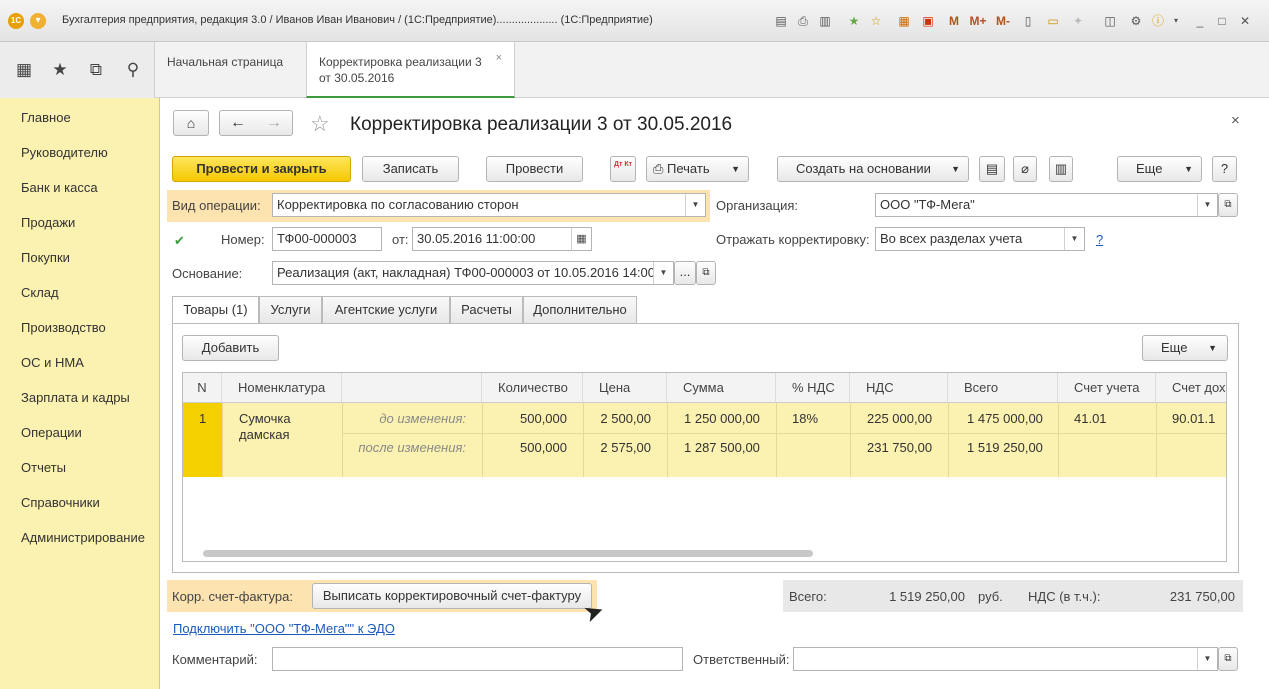 The image size is (1269, 689). Describe the element at coordinates (1235, 120) in the screenshot. I see `close-form-icon: ×` at that location.